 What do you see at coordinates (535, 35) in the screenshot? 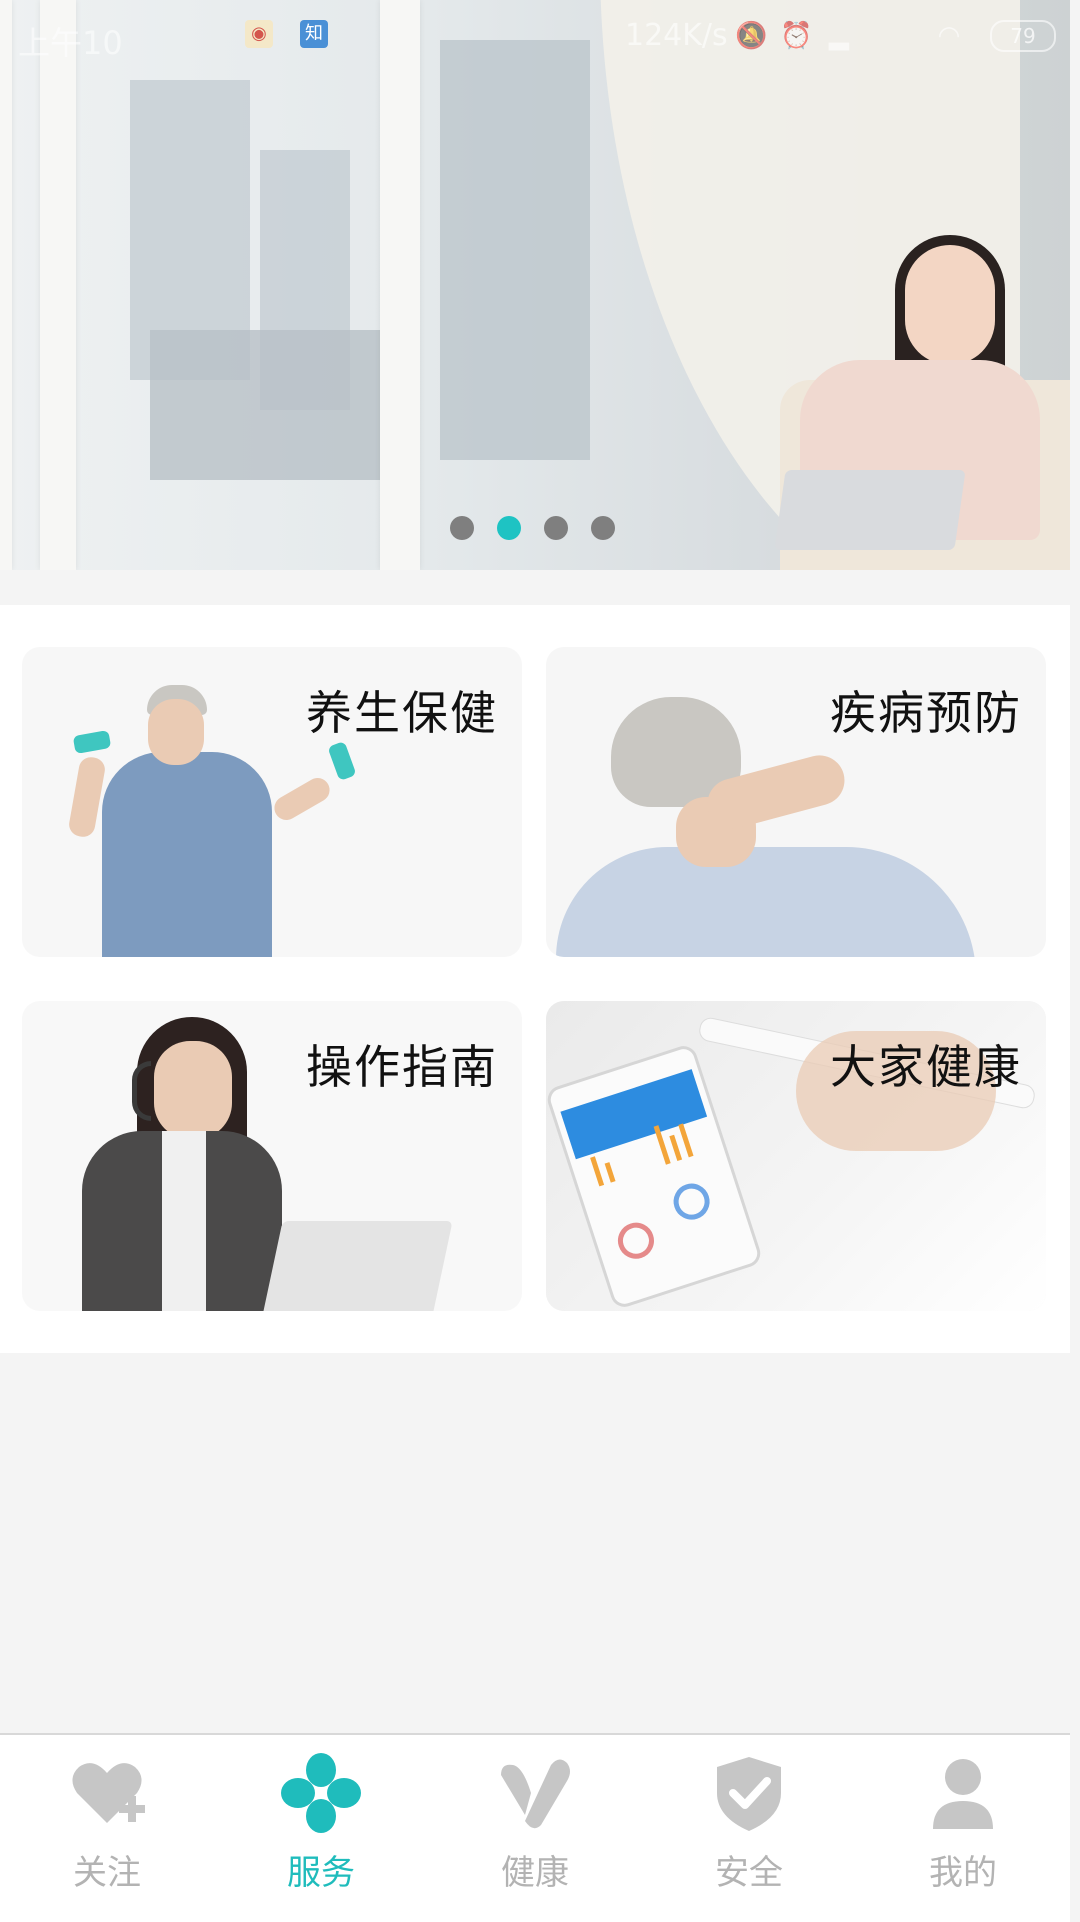
I see `status-bar: 上午10 ◉ 知 124K/s 🔕 ⏰ ▂ ◠ 79` at bounding box center [535, 35].